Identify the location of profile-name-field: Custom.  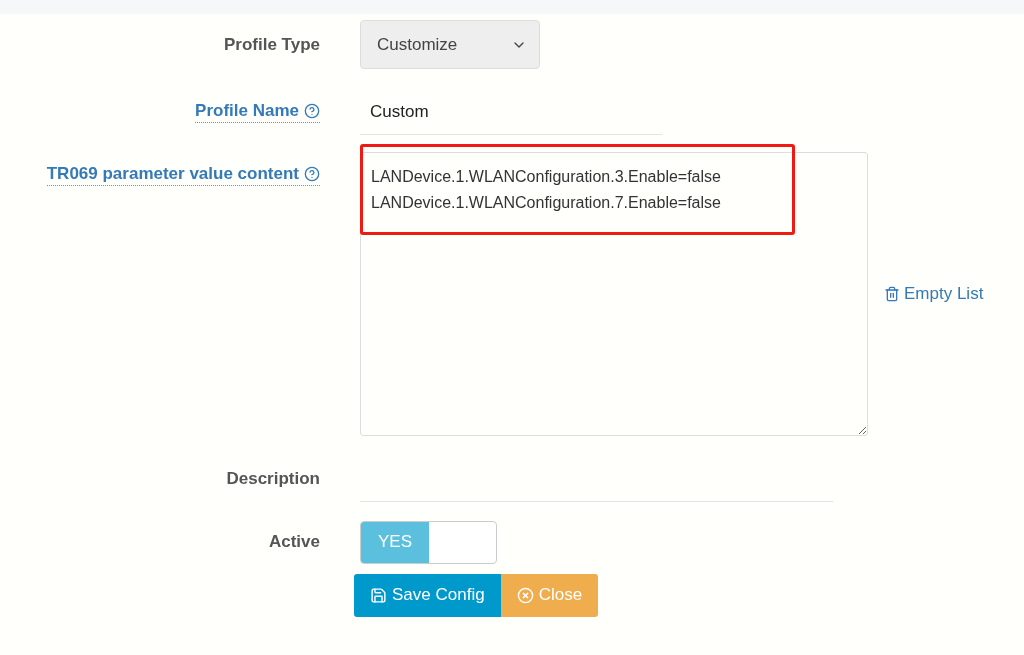
(511, 112).